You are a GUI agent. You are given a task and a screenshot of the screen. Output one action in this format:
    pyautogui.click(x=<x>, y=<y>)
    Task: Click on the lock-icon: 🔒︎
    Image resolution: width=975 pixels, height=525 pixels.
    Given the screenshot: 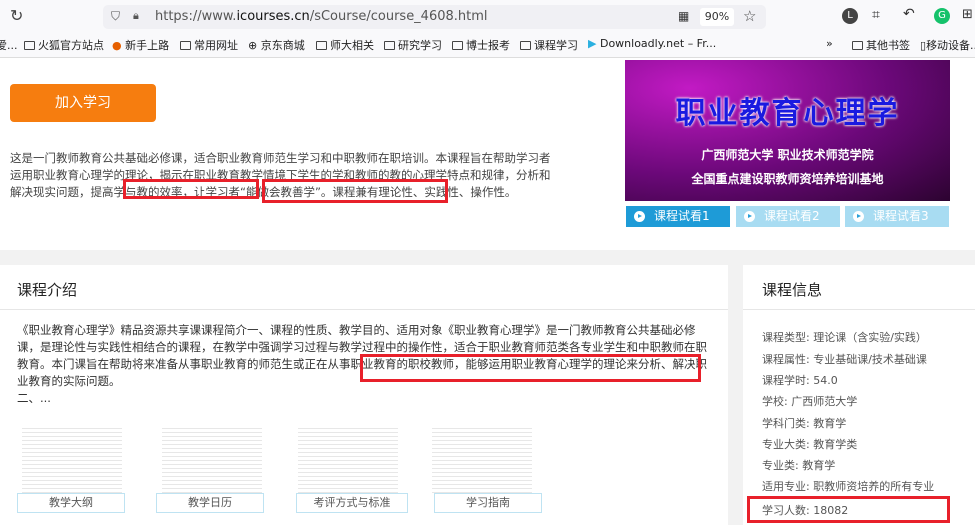 What is the action you would take?
    pyautogui.click(x=136, y=16)
    